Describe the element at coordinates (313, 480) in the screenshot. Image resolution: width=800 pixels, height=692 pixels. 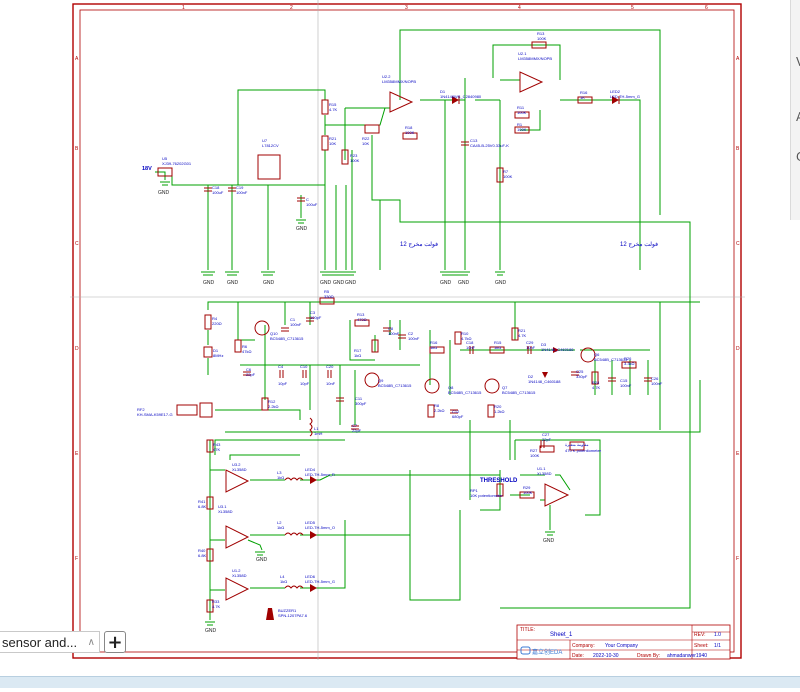
I see `led4-icon` at that location.